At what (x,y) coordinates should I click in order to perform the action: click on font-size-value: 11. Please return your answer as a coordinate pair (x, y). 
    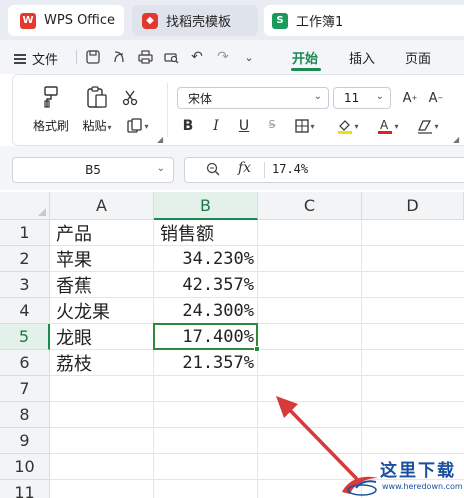
    Looking at the image, I should click on (352, 98).